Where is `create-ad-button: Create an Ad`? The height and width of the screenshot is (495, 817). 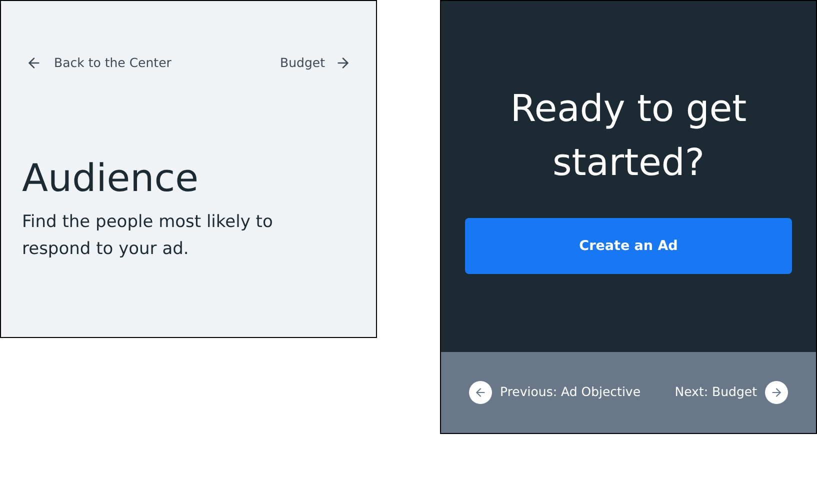
create-ad-button: Create an Ad is located at coordinates (628, 246).